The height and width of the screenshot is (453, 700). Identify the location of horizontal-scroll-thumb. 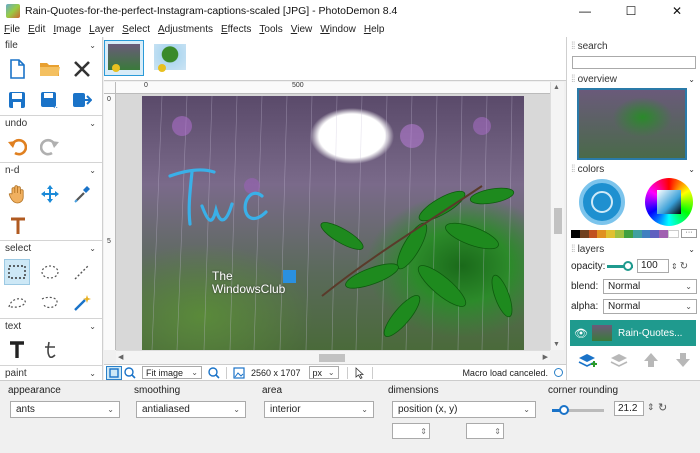
(332, 358).